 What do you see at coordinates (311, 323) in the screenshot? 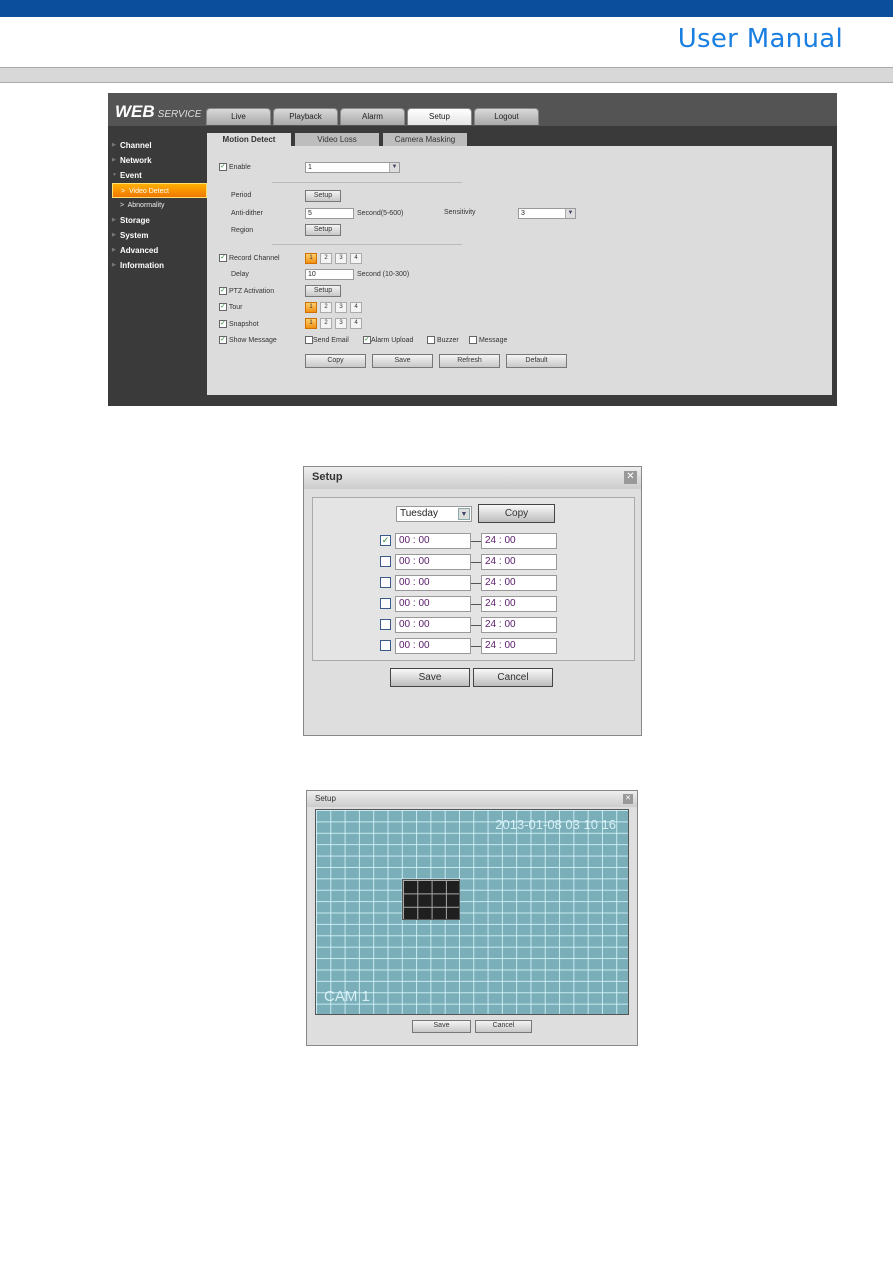
I see `snapshot-channel-1: 1` at bounding box center [311, 323].